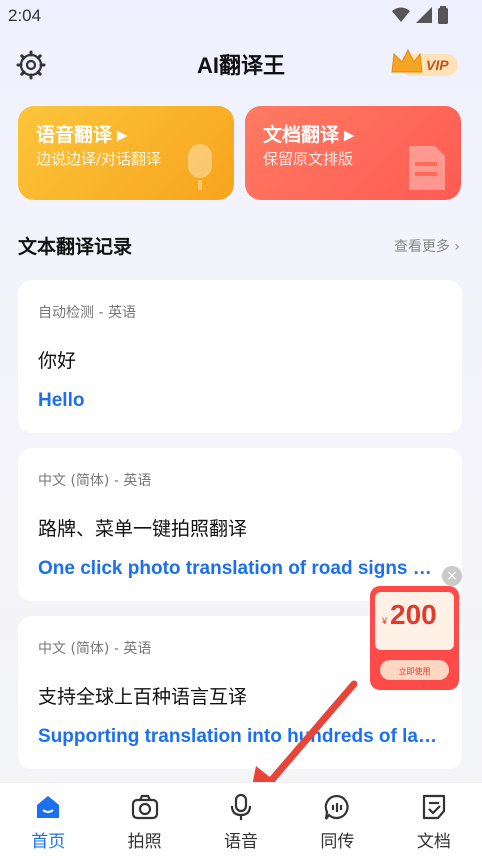  I want to click on vip-label: VIP, so click(437, 65).